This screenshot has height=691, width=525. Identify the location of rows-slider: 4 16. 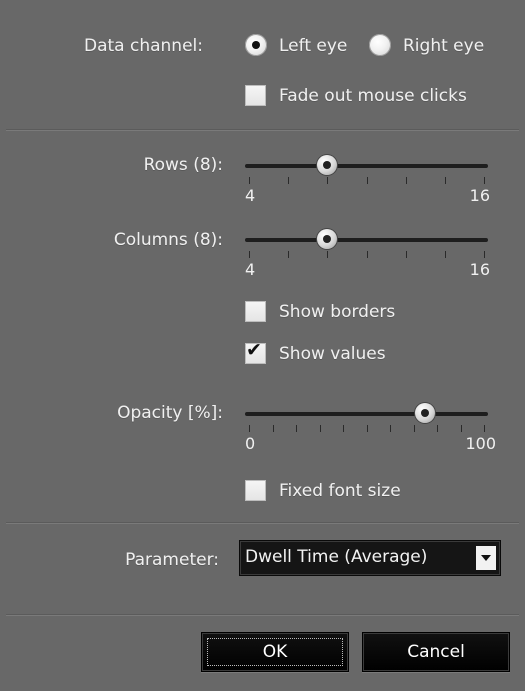
(367, 186).